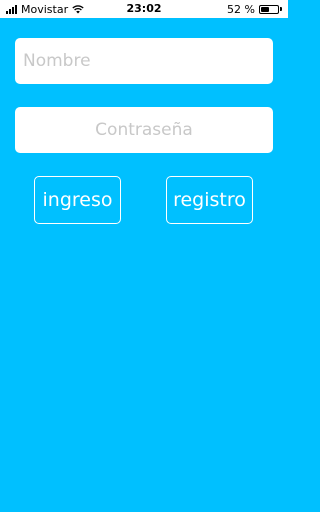 This screenshot has height=512, width=320. Describe the element at coordinates (77, 200) in the screenshot. I see `login-button: ingreso` at that location.